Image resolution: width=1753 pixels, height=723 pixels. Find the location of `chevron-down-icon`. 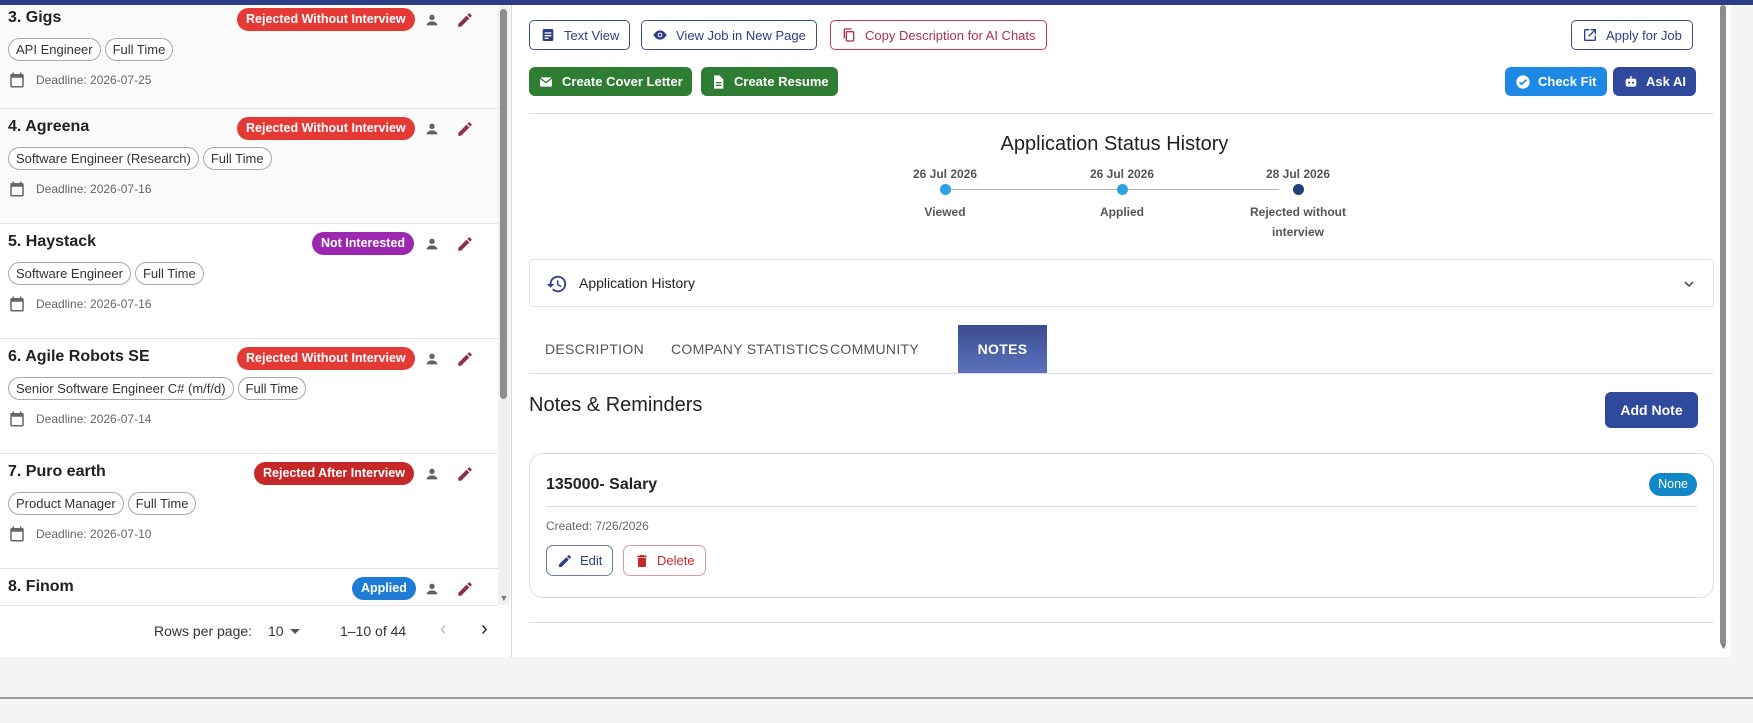

chevron-down-icon is located at coordinates (1689, 284).